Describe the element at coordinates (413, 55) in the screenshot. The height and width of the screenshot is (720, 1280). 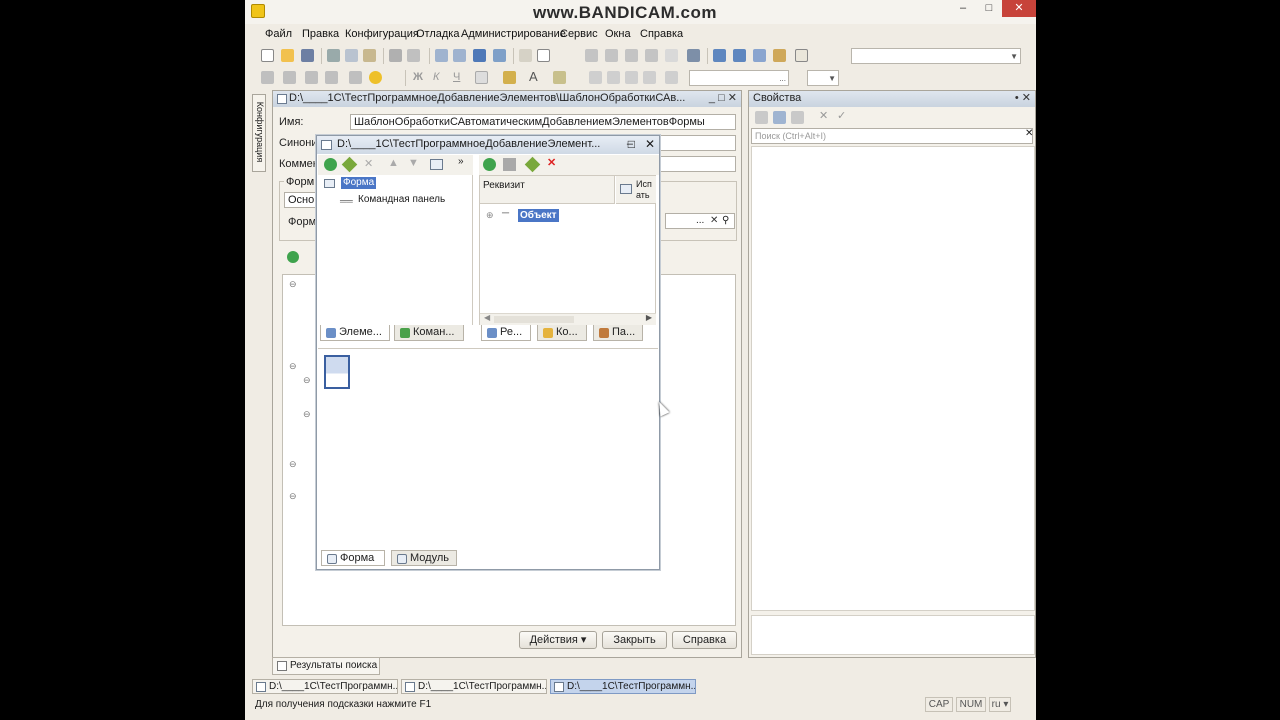
I see `print-preview-icon` at that location.